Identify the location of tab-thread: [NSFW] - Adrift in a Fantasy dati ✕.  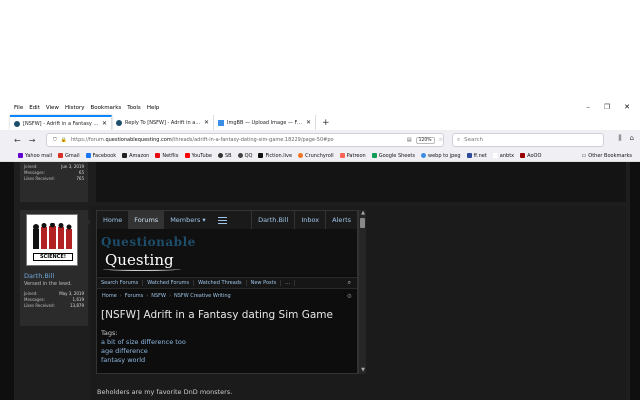
(61, 122).